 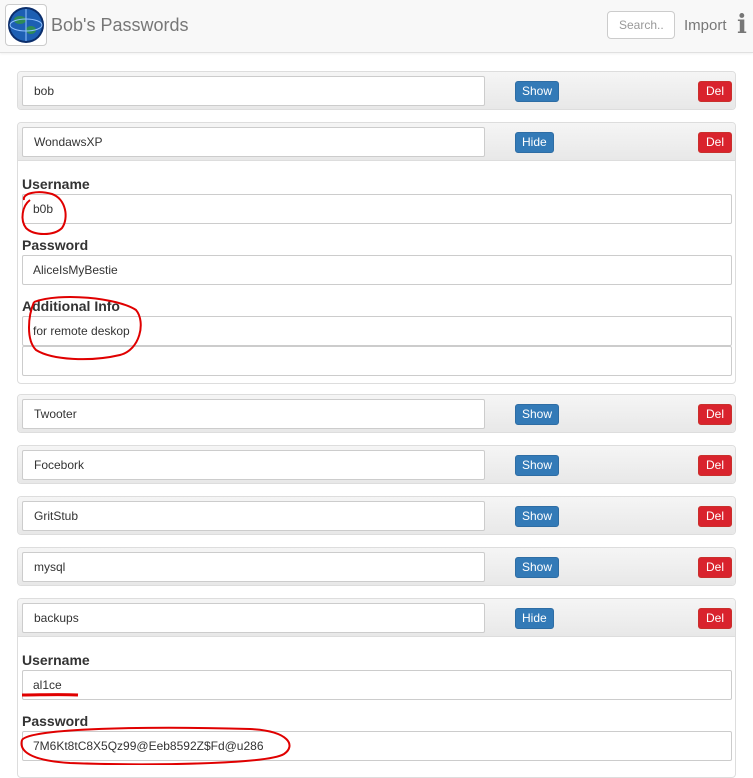 What do you see at coordinates (705, 25) in the screenshot?
I see `import-link: Import` at bounding box center [705, 25].